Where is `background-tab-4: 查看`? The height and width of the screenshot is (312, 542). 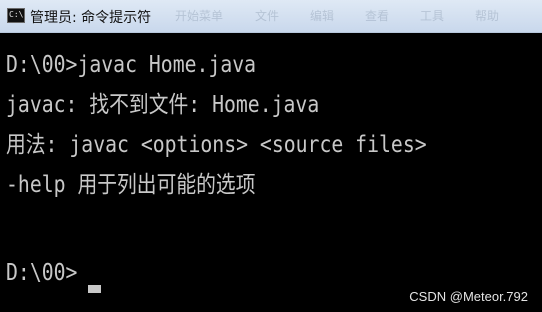 background-tab-4: 查看 is located at coordinates (377, 16).